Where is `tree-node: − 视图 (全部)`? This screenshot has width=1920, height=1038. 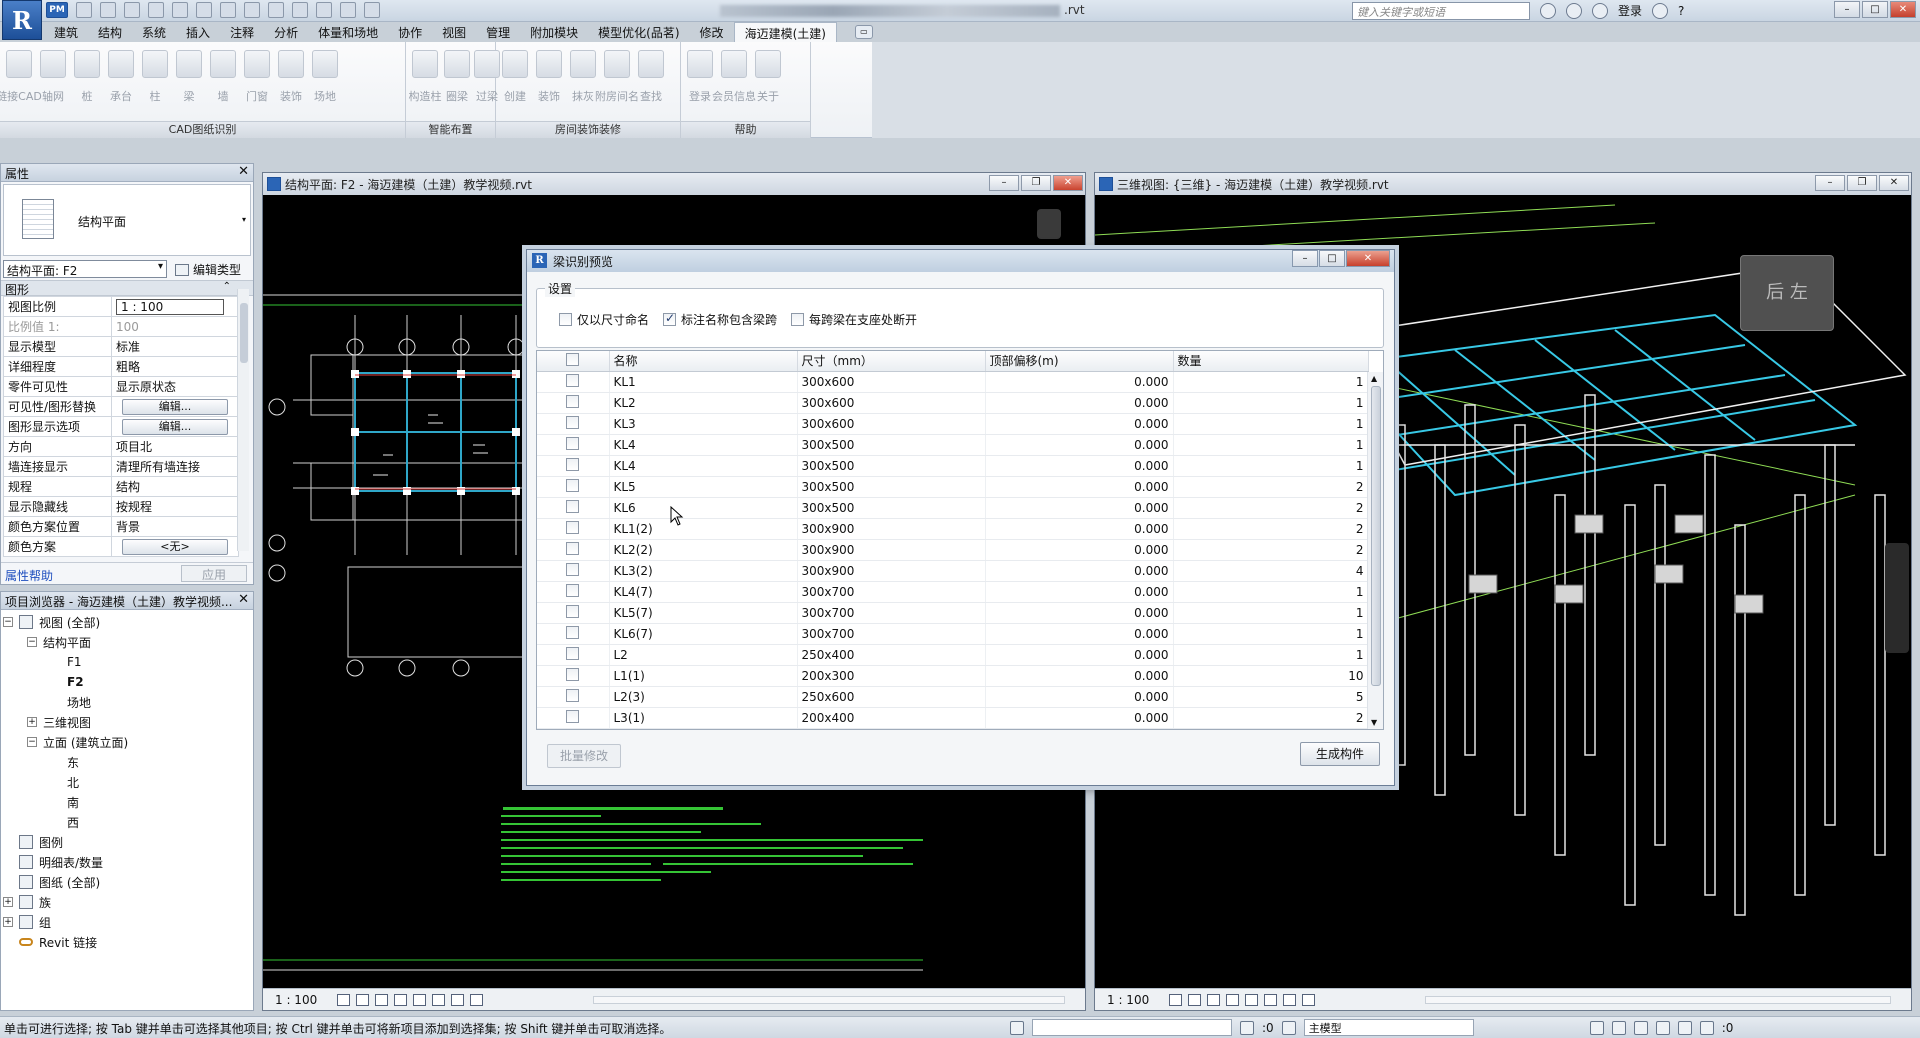 tree-node: − 视图 (全部) is located at coordinates (128, 622).